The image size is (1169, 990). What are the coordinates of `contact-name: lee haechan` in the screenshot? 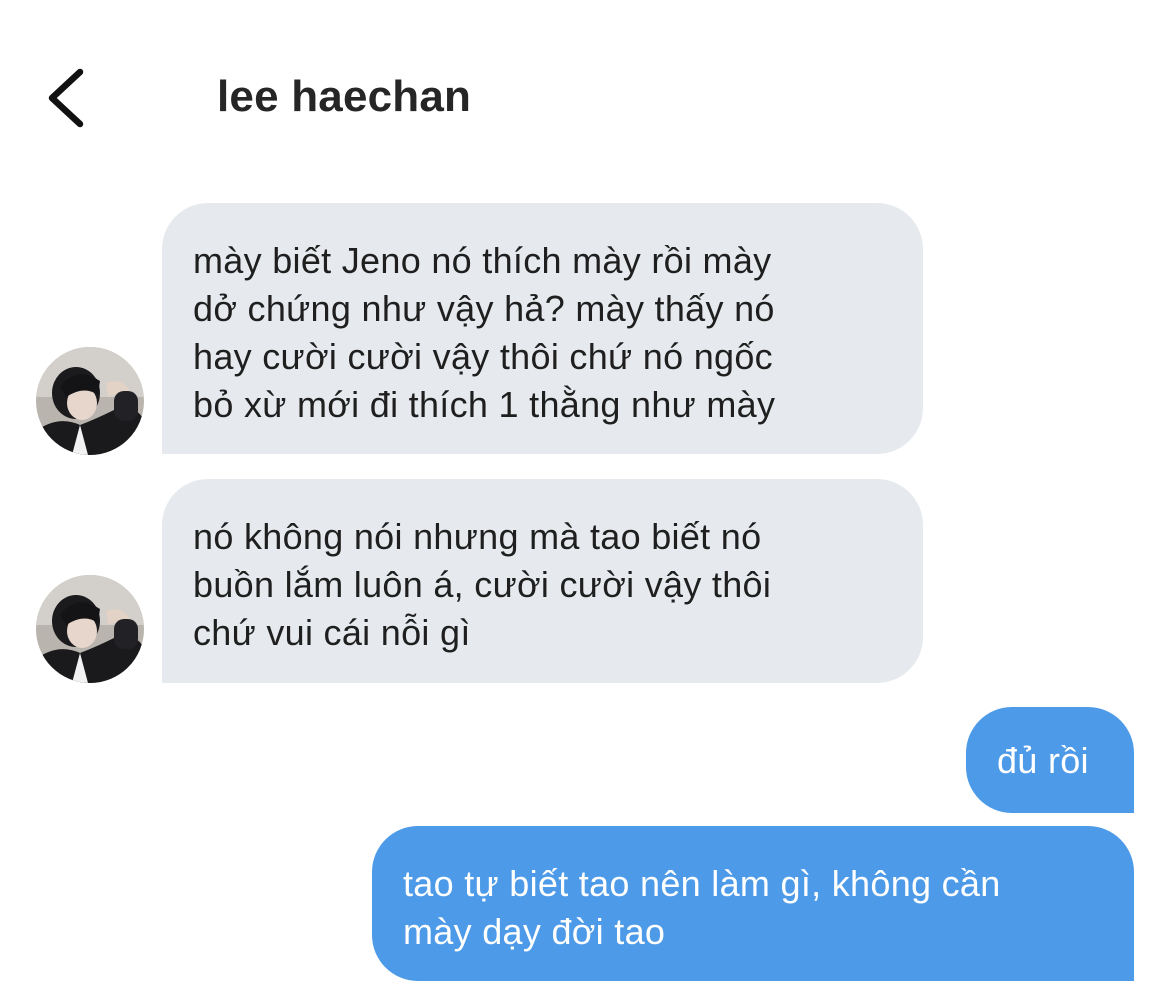 It's located at (344, 97).